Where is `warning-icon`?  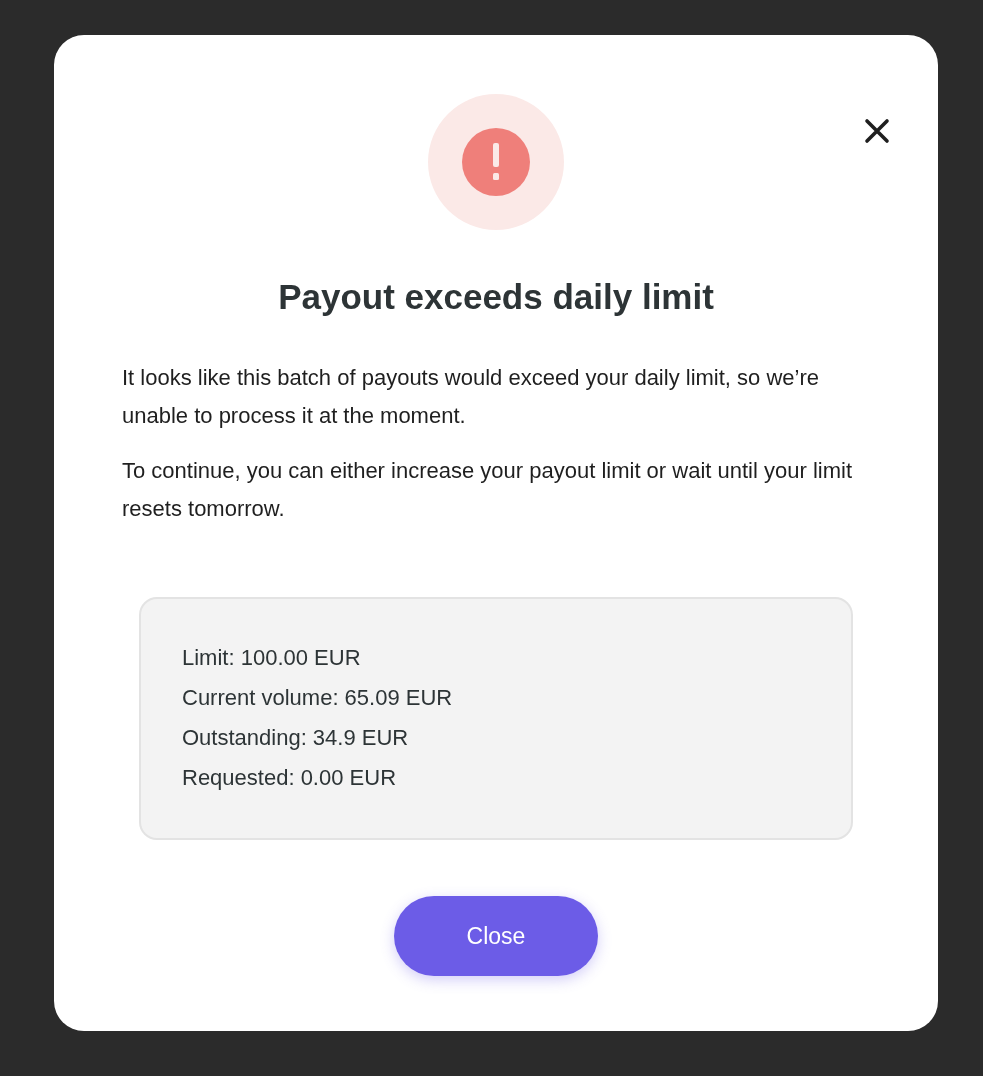 warning-icon is located at coordinates (496, 162).